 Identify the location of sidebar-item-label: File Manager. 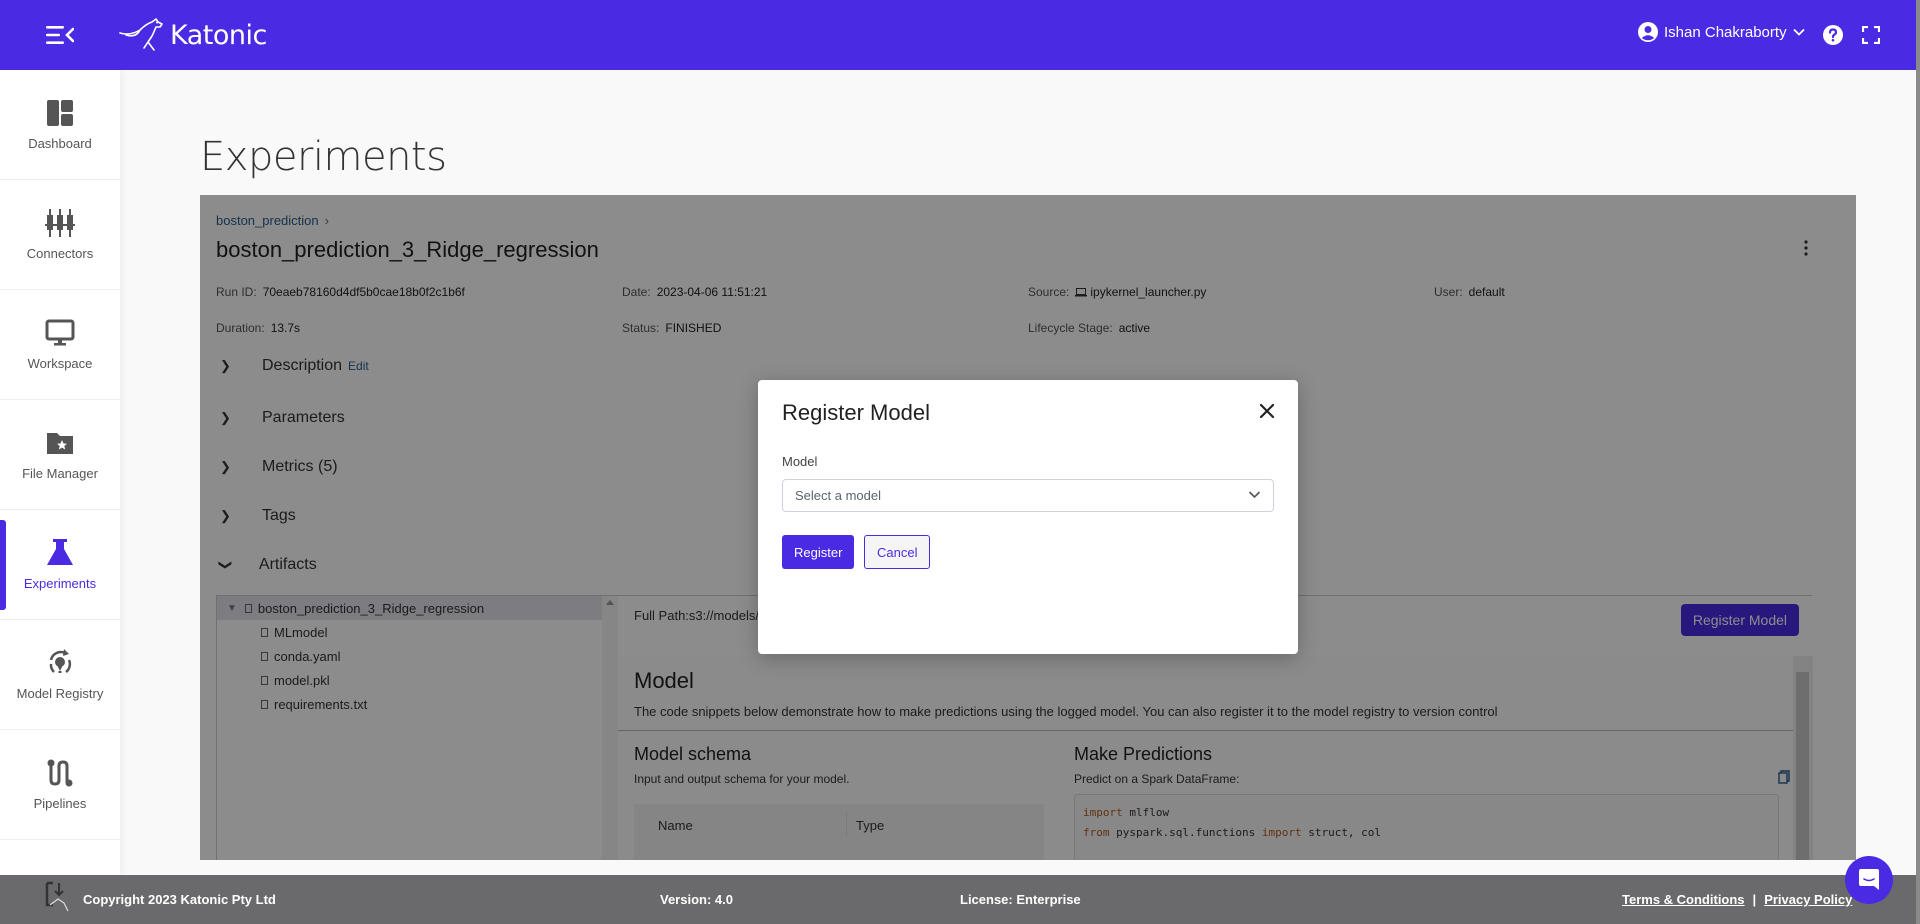
(60, 473).